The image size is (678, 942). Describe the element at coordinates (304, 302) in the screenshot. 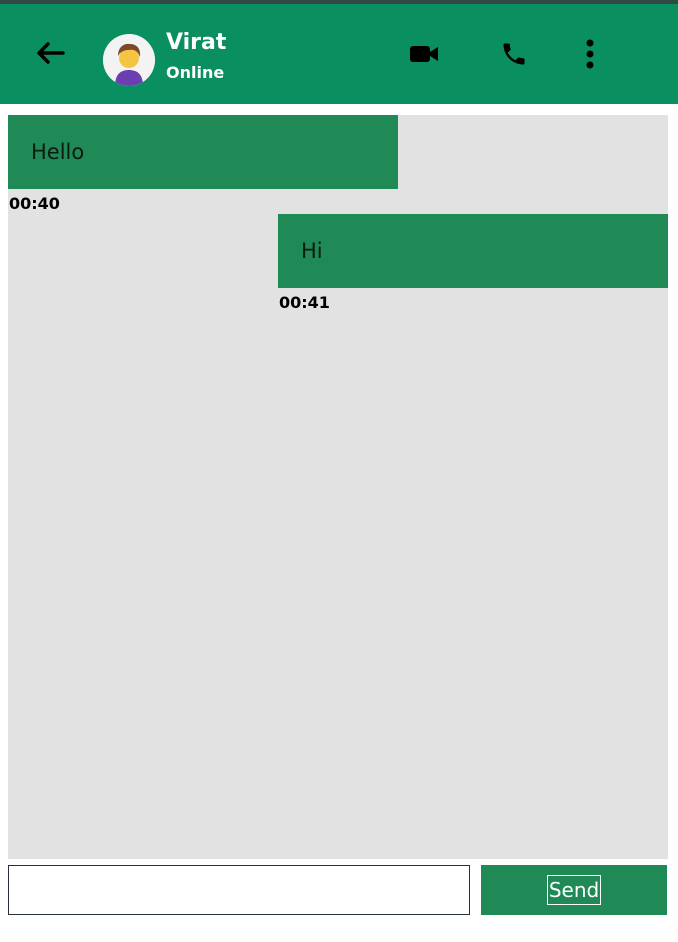

I see `message-time: 00:41` at that location.